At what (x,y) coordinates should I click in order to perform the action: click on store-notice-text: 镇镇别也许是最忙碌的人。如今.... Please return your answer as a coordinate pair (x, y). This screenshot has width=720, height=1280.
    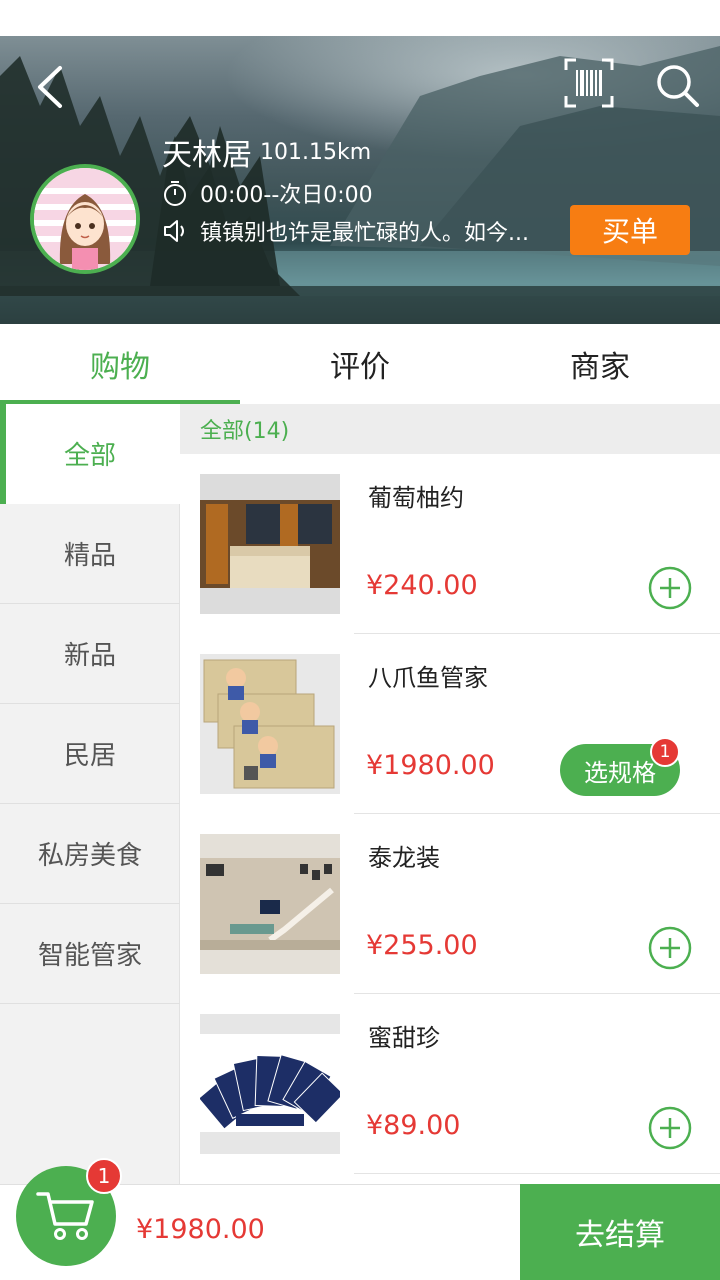
    Looking at the image, I should click on (364, 233).